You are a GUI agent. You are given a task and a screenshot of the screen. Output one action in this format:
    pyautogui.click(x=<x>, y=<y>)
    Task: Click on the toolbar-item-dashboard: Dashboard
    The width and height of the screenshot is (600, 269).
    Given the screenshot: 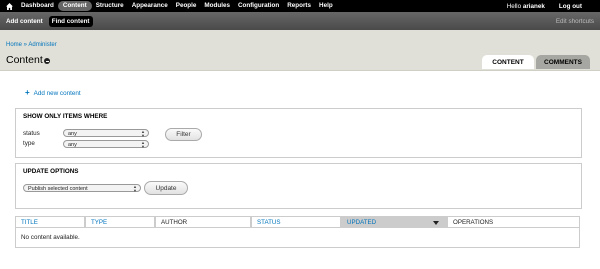 What is the action you would take?
    pyautogui.click(x=37, y=6)
    